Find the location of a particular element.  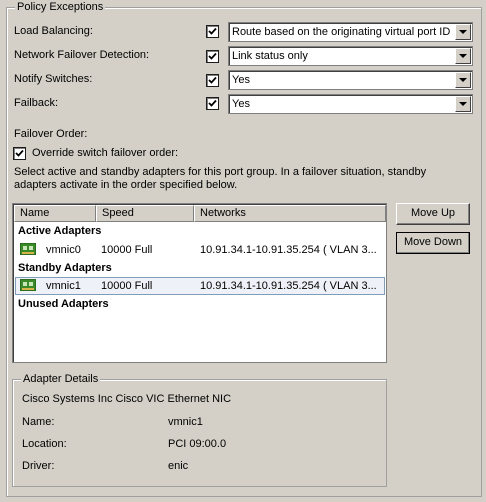

network-failover-dropdown-button is located at coordinates (463, 56).